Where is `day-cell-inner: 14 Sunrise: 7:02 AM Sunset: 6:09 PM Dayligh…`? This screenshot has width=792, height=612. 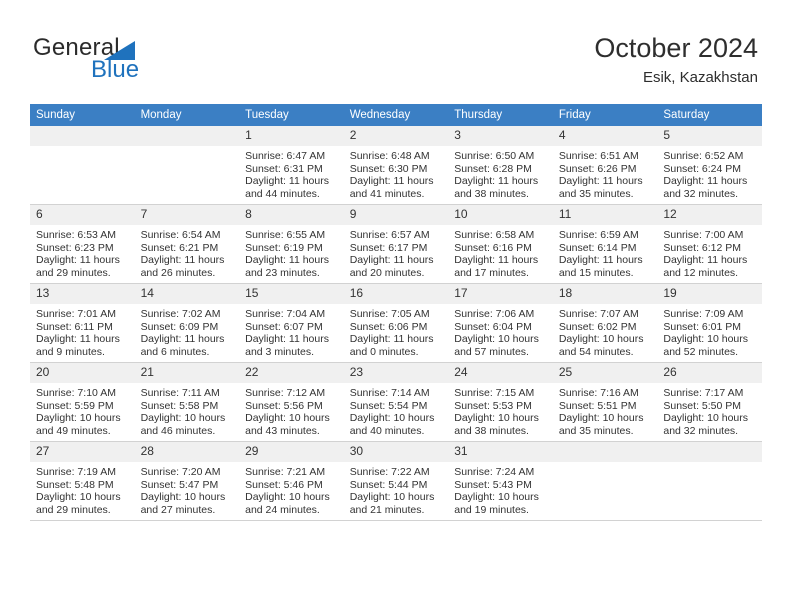
day-cell-inner: 14 Sunrise: 7:02 AM Sunset: 6:09 PM Dayligh… is located at coordinates (187, 323).